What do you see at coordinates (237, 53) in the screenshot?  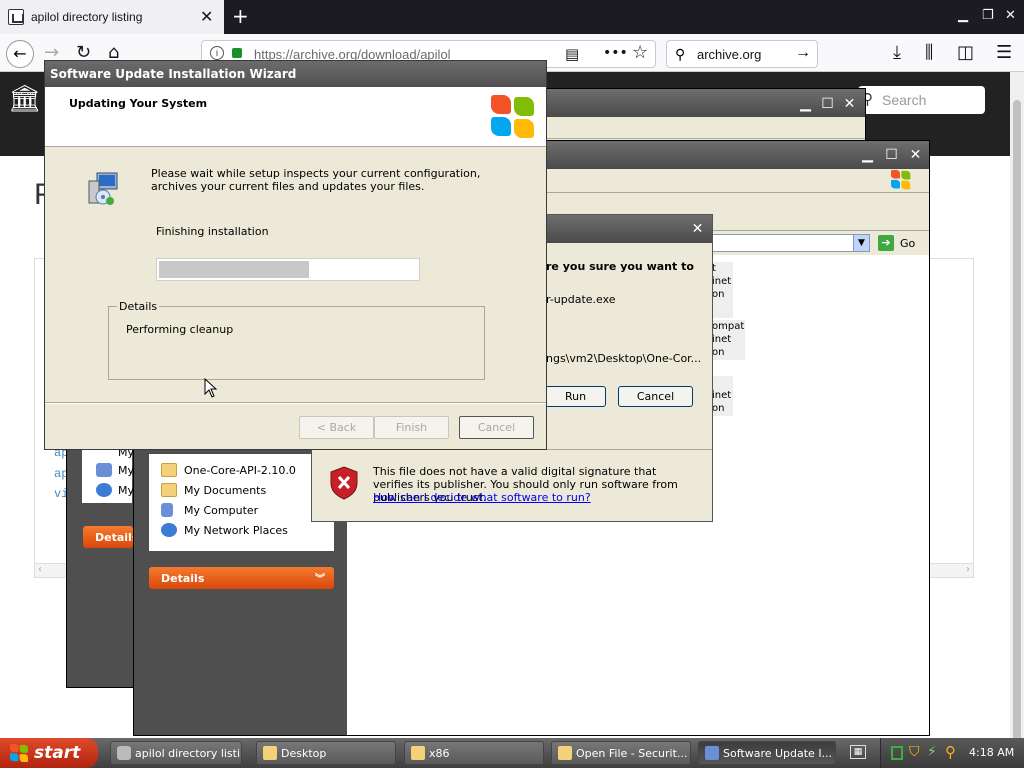 I see `lock-icon` at bounding box center [237, 53].